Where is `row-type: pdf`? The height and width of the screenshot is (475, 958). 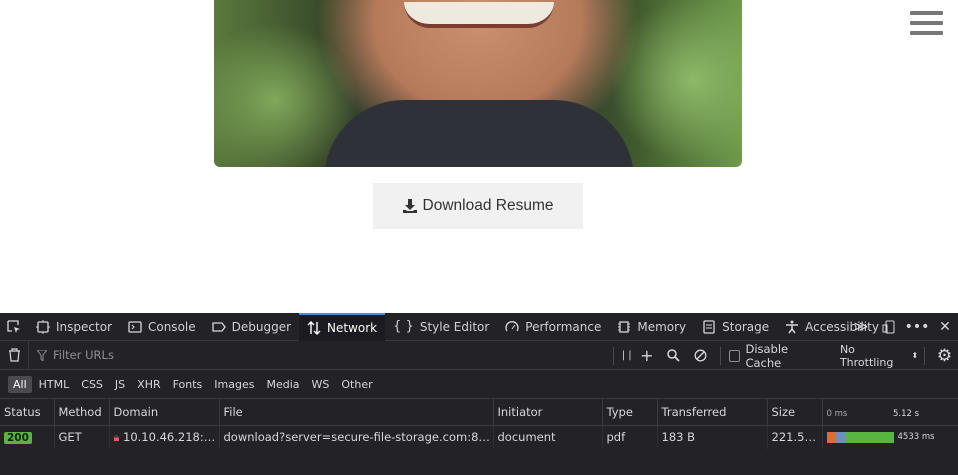 row-type: pdf is located at coordinates (630, 437).